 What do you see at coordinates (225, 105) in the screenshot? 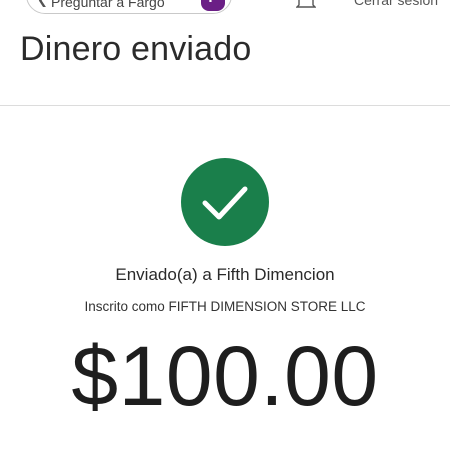
I see `header-divider` at bounding box center [225, 105].